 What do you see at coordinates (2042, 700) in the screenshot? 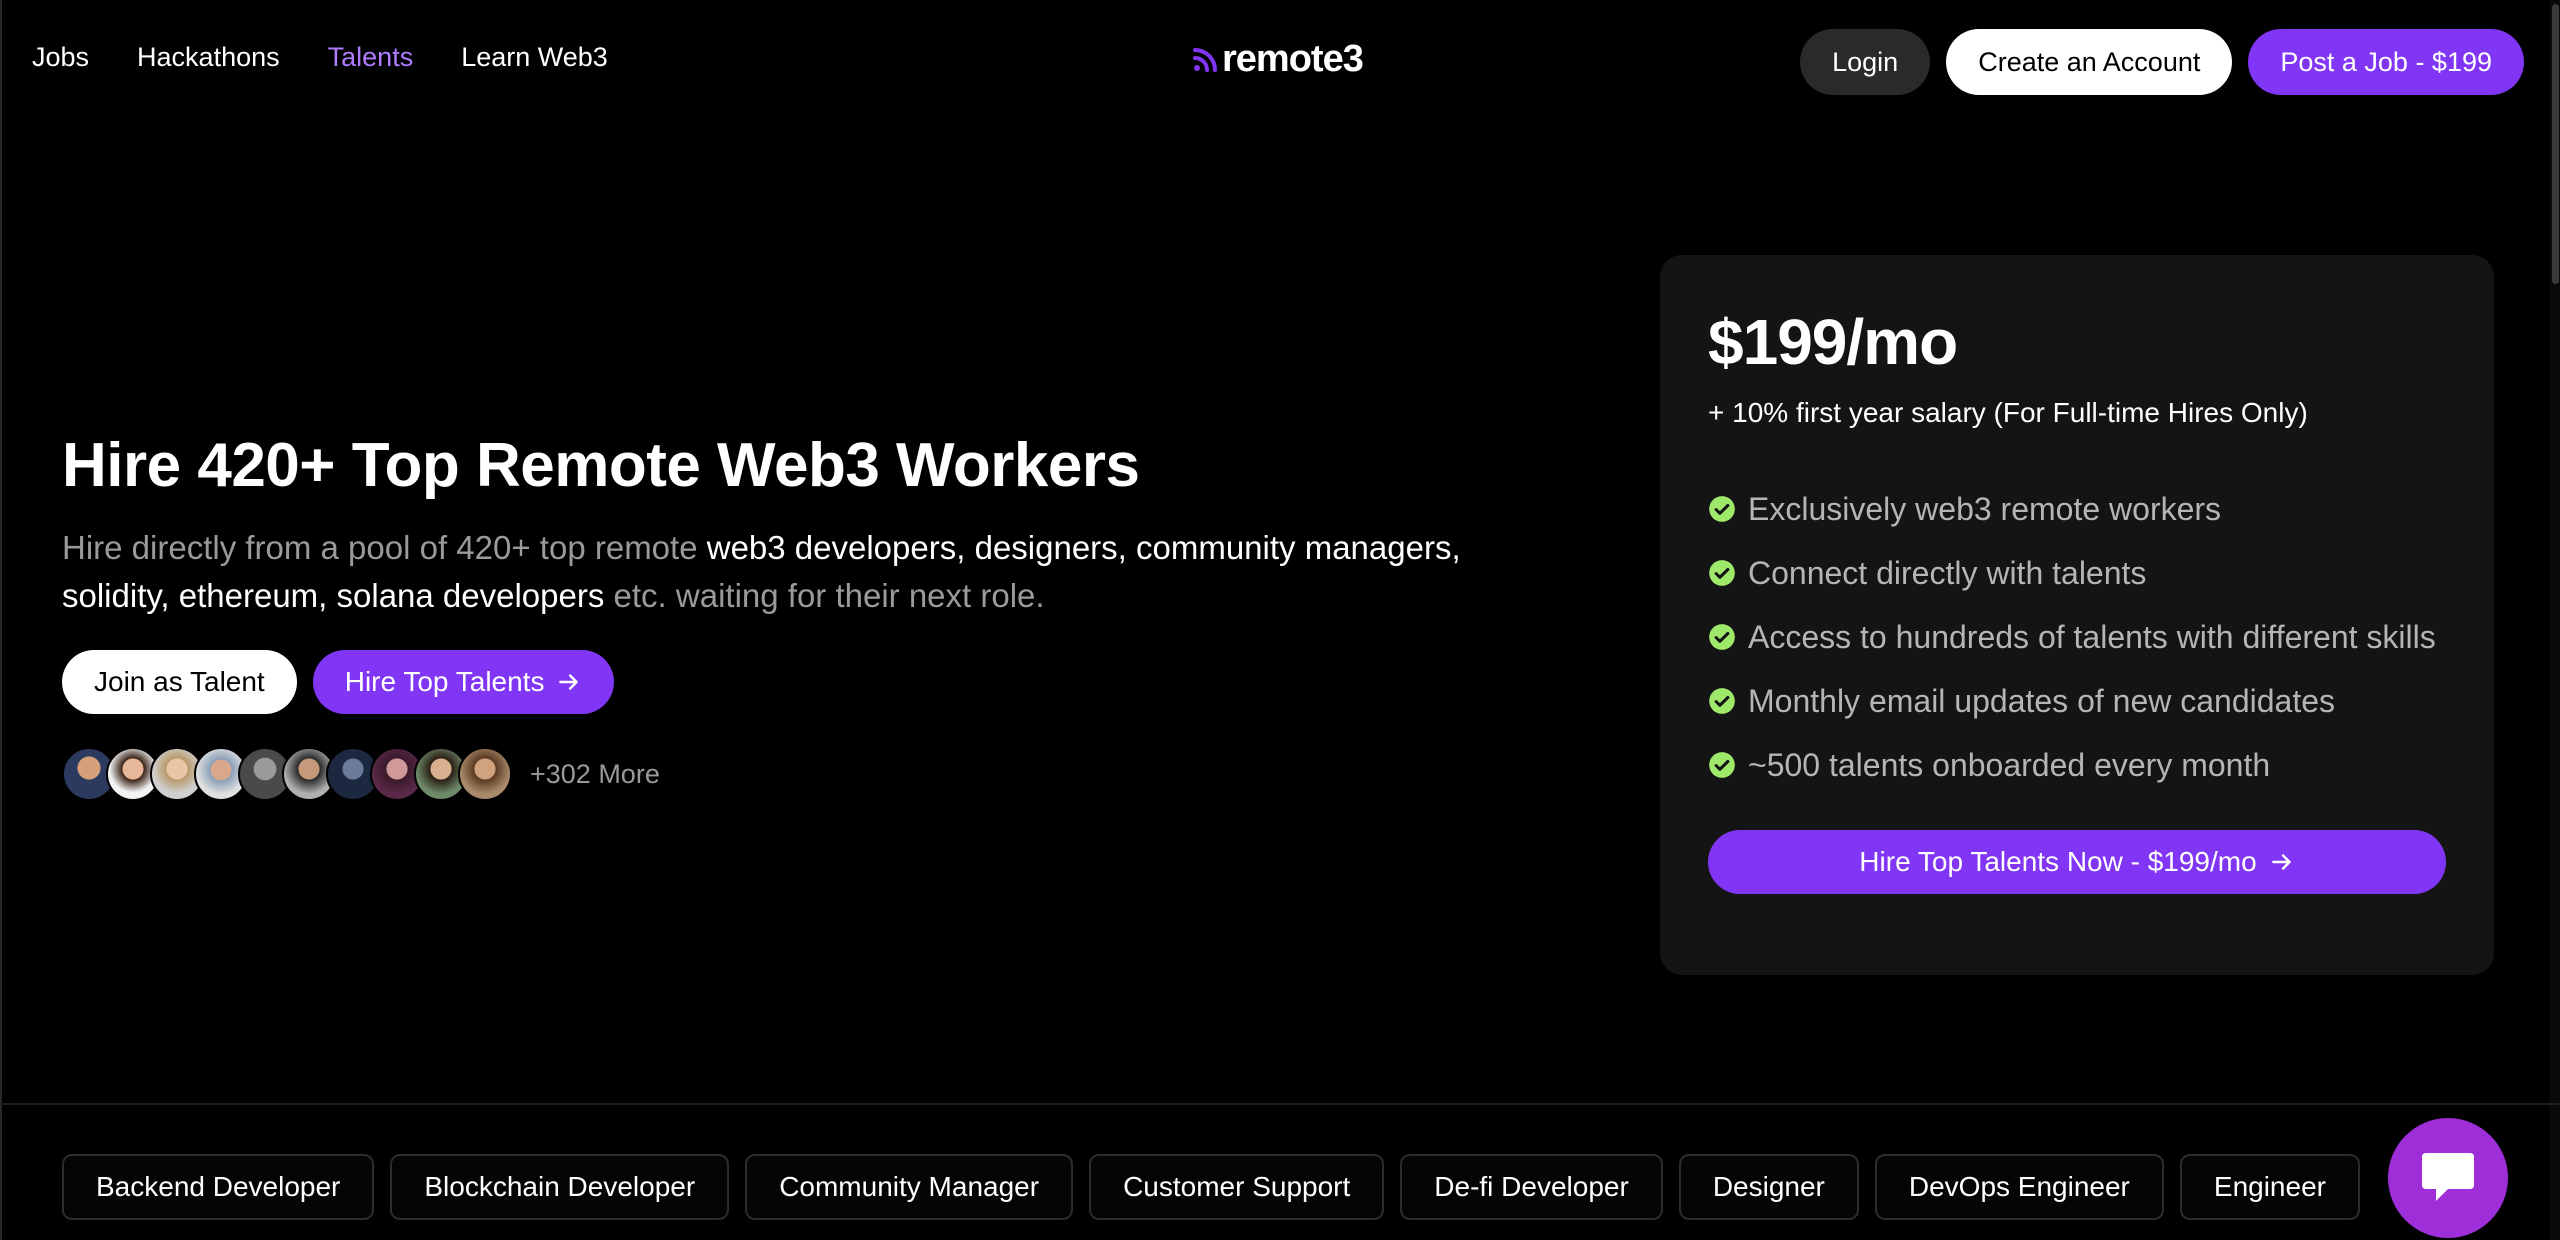
I see `feature-label: Monthly email updates of new candidates` at bounding box center [2042, 700].